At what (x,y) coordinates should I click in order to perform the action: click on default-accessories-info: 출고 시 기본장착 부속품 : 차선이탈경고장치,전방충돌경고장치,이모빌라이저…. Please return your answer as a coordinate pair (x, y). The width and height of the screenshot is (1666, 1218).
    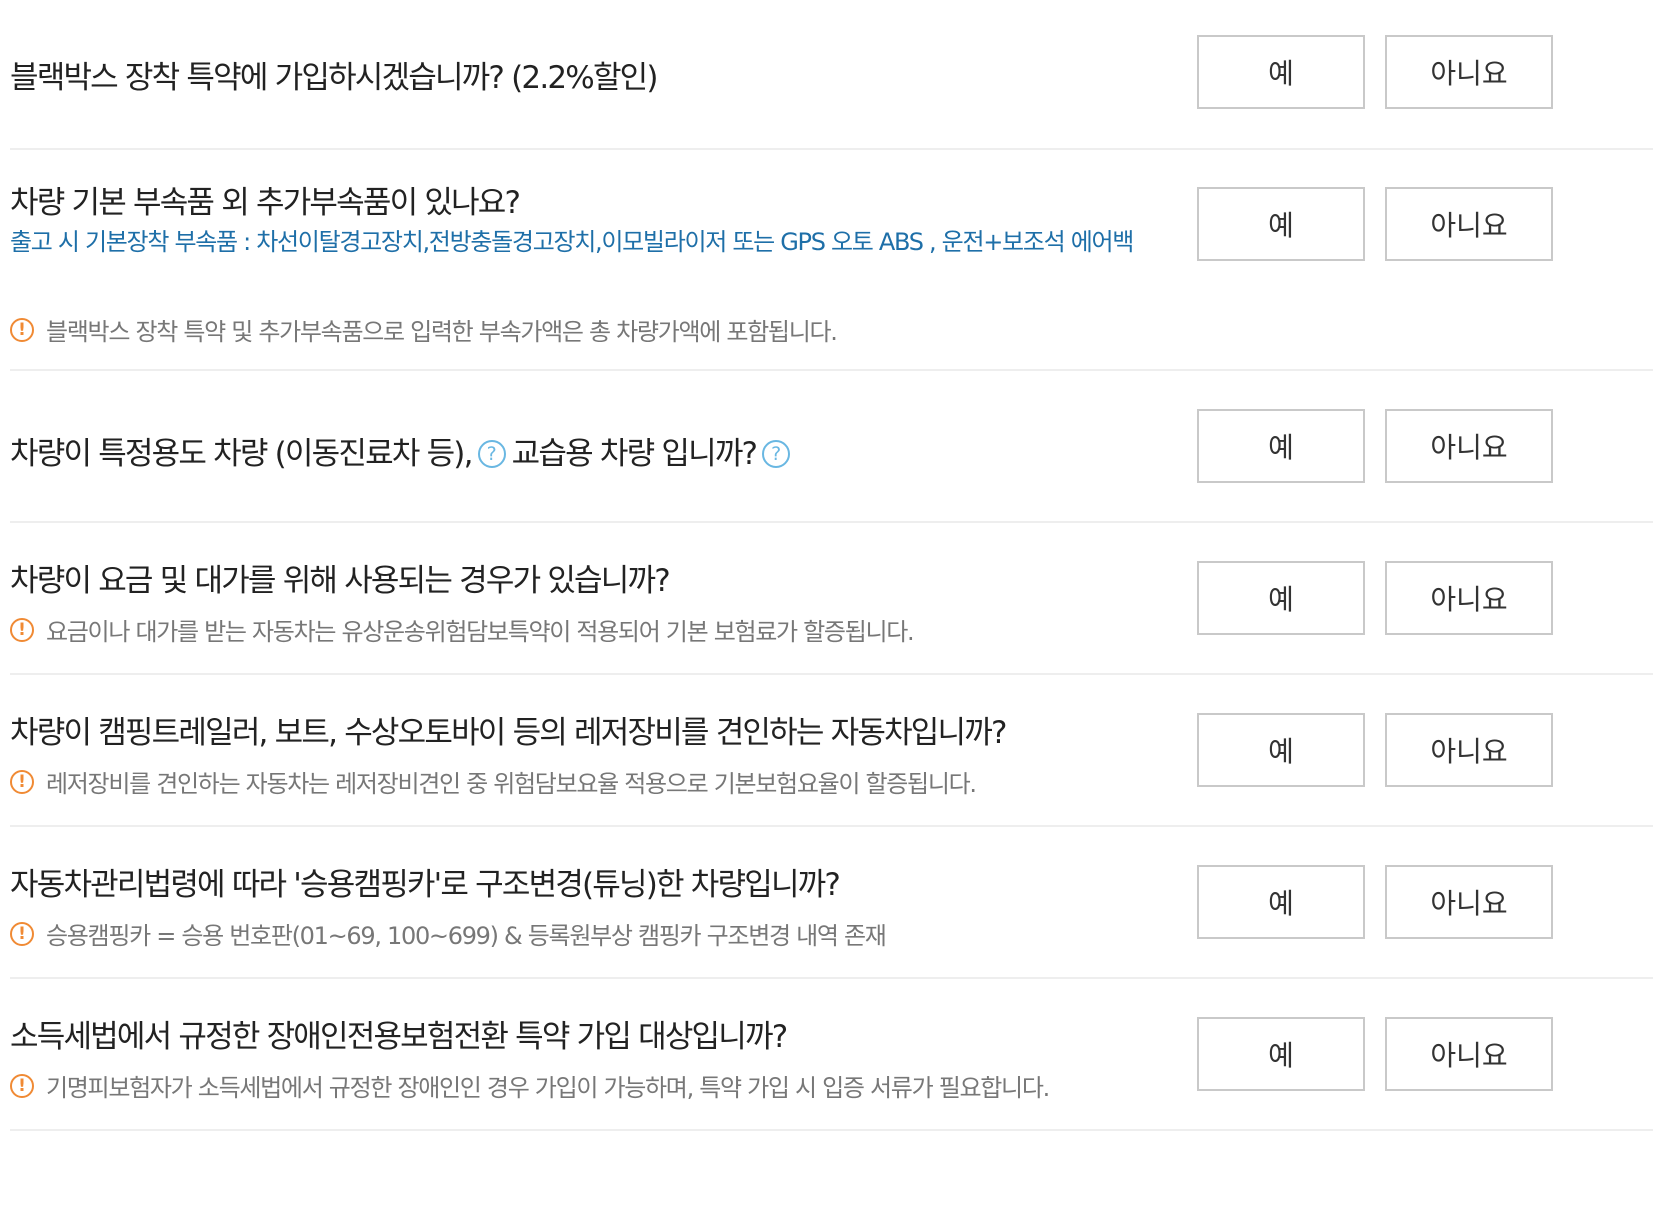
    Looking at the image, I should click on (572, 242).